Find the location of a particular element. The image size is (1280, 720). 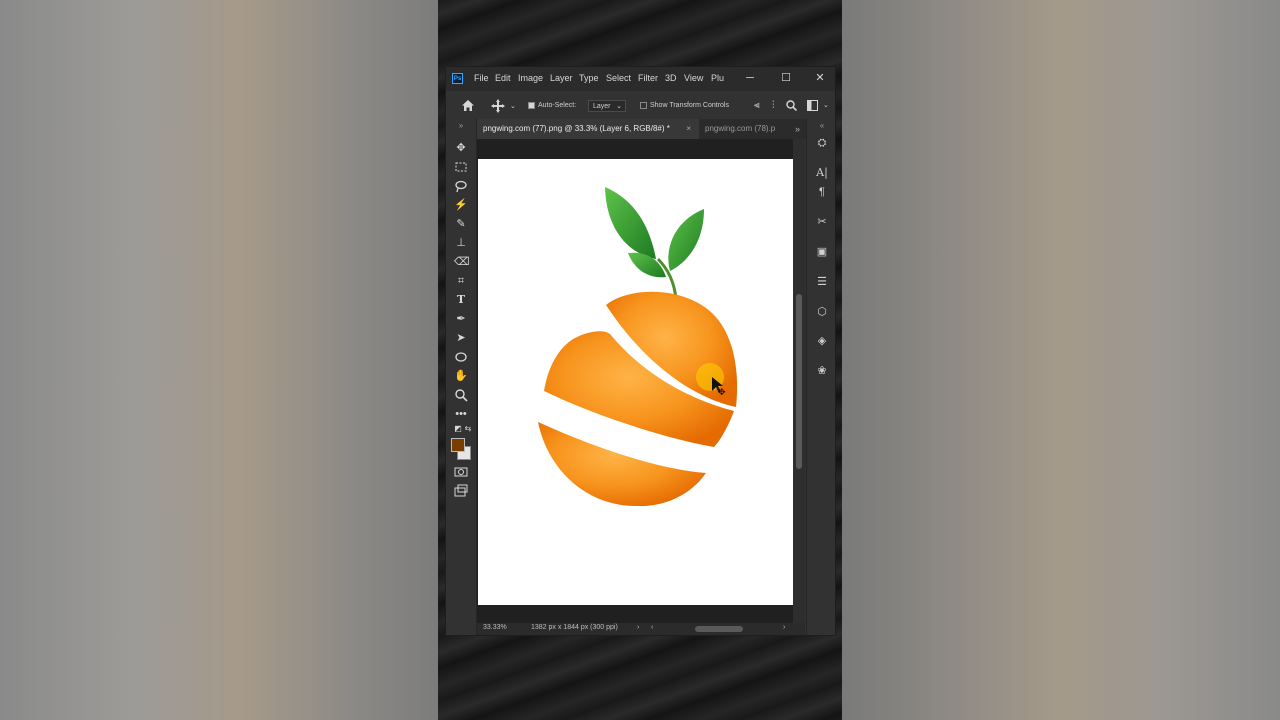

home-icon is located at coordinates (468, 105).